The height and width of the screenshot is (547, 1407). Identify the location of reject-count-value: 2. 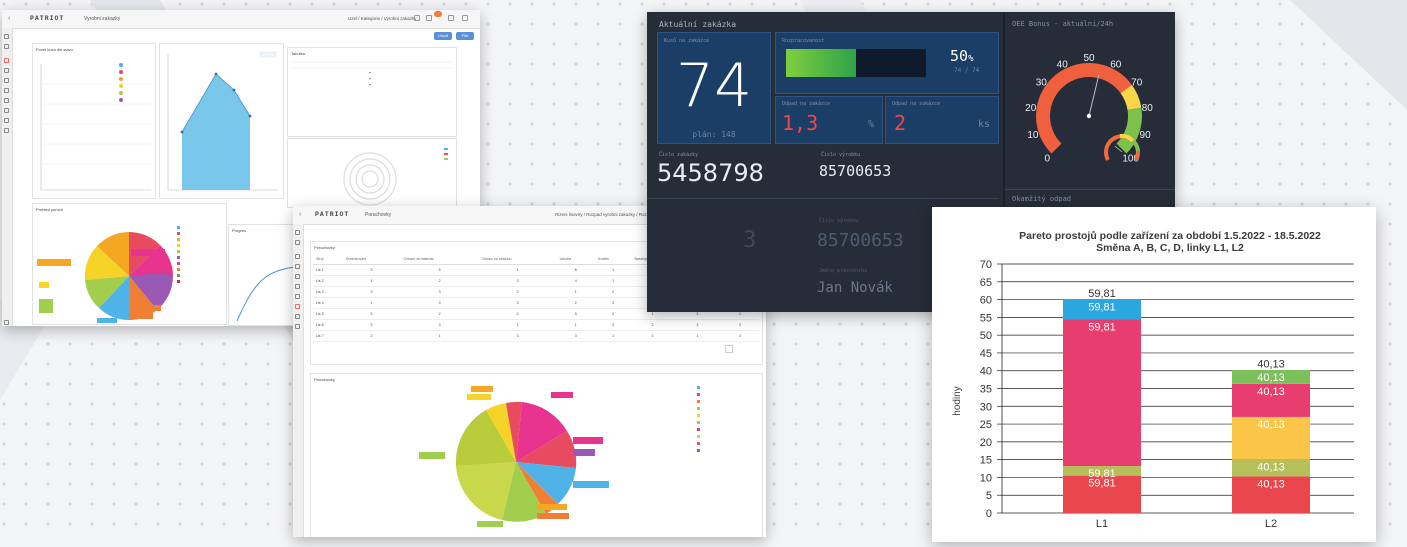
(900, 123).